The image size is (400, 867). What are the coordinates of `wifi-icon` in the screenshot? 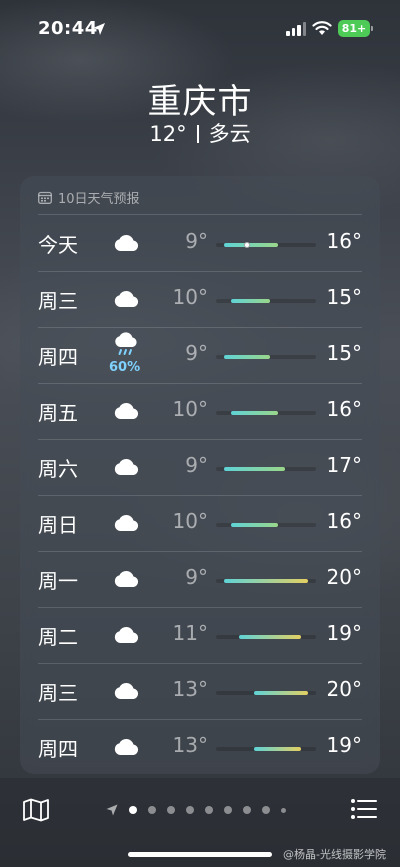 It's located at (322, 28).